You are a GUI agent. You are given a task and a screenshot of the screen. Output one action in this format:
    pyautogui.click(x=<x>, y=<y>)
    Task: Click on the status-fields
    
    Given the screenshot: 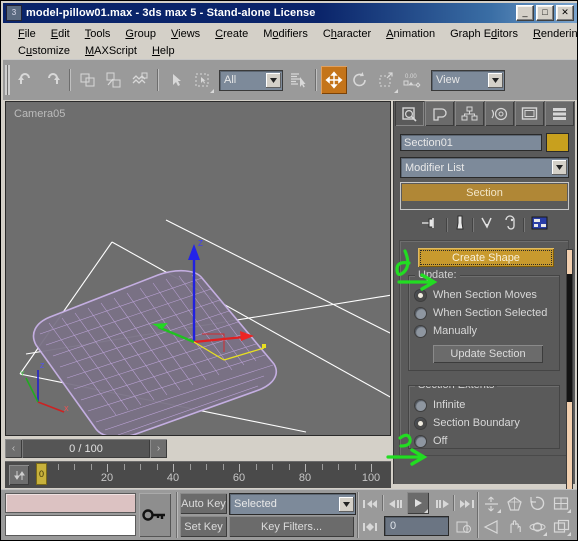 What is the action you would take?
    pyautogui.click(x=70, y=514)
    